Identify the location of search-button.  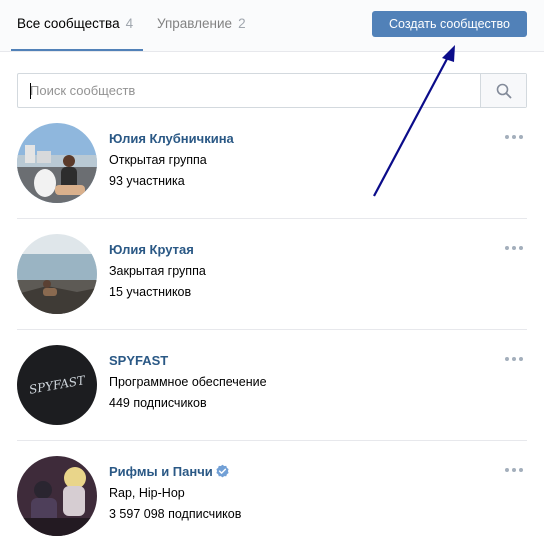
(503, 90).